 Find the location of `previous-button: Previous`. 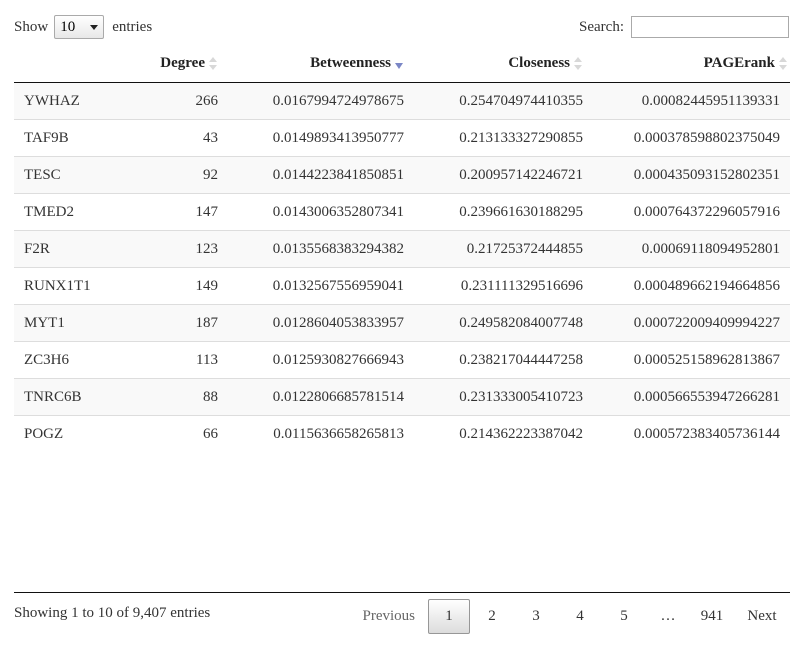

previous-button: Previous is located at coordinates (389, 616).